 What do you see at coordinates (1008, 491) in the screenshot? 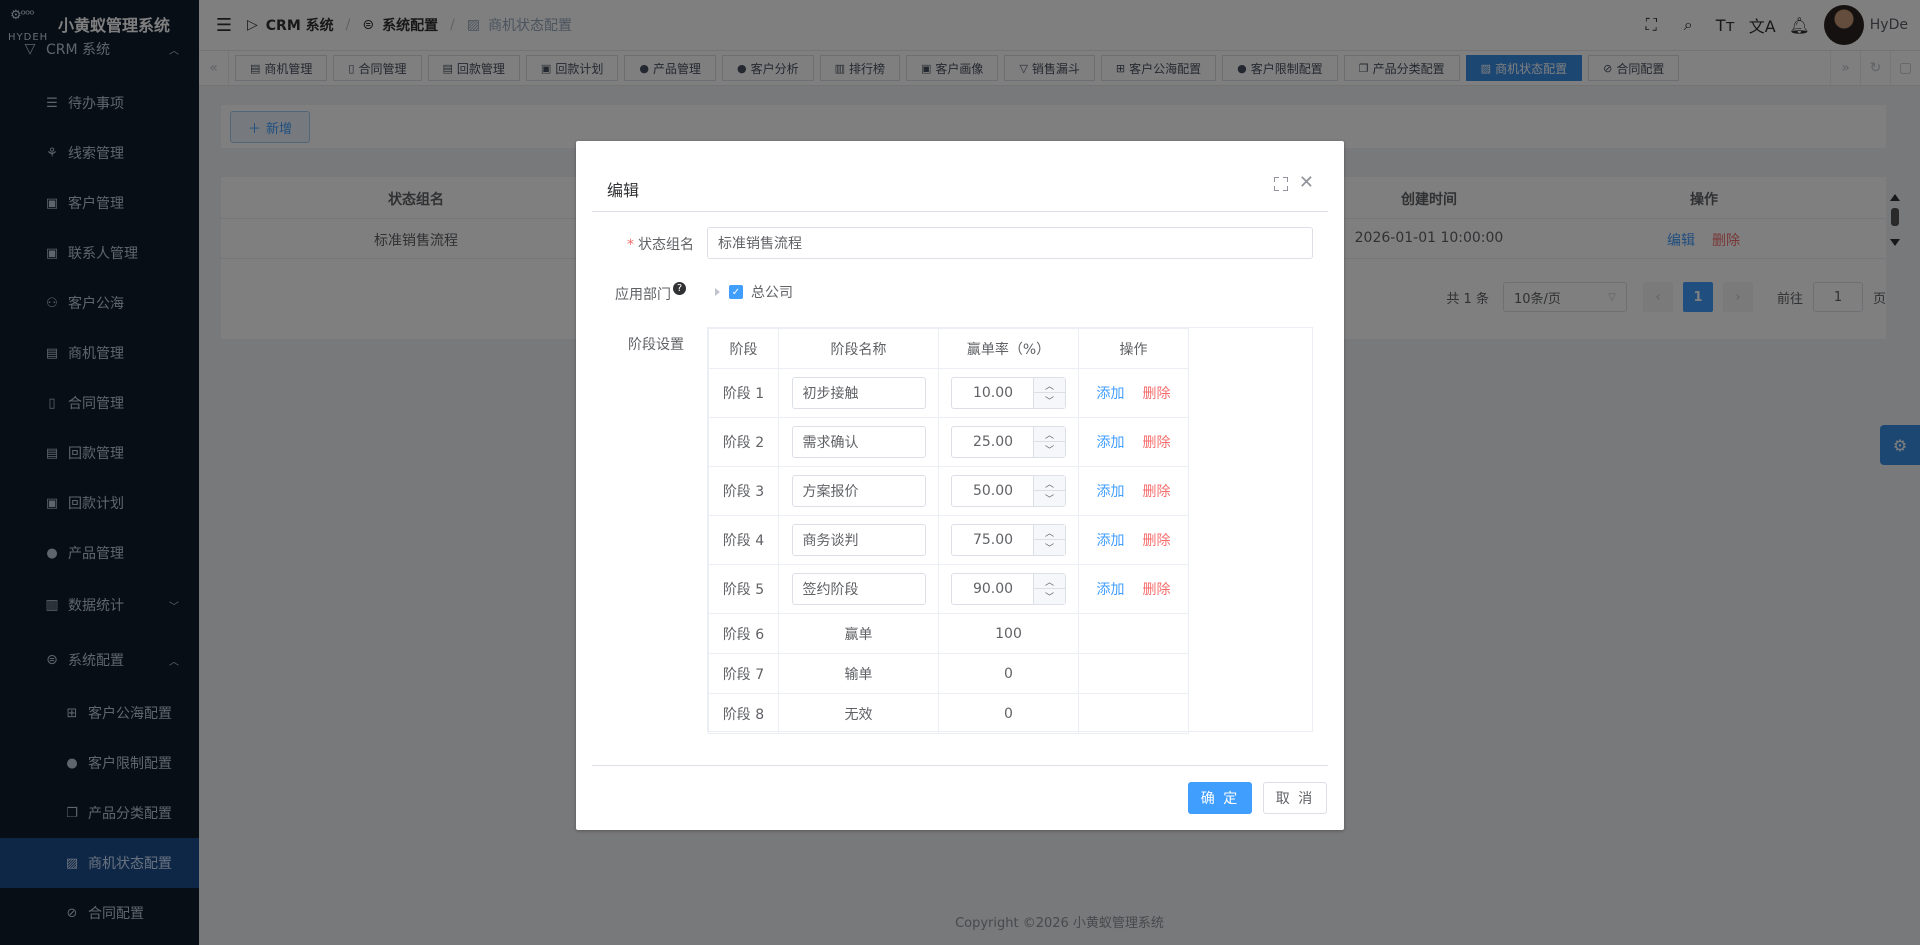
I see `win-rate-stepper: 50.00 ︿ ﹀` at bounding box center [1008, 491].